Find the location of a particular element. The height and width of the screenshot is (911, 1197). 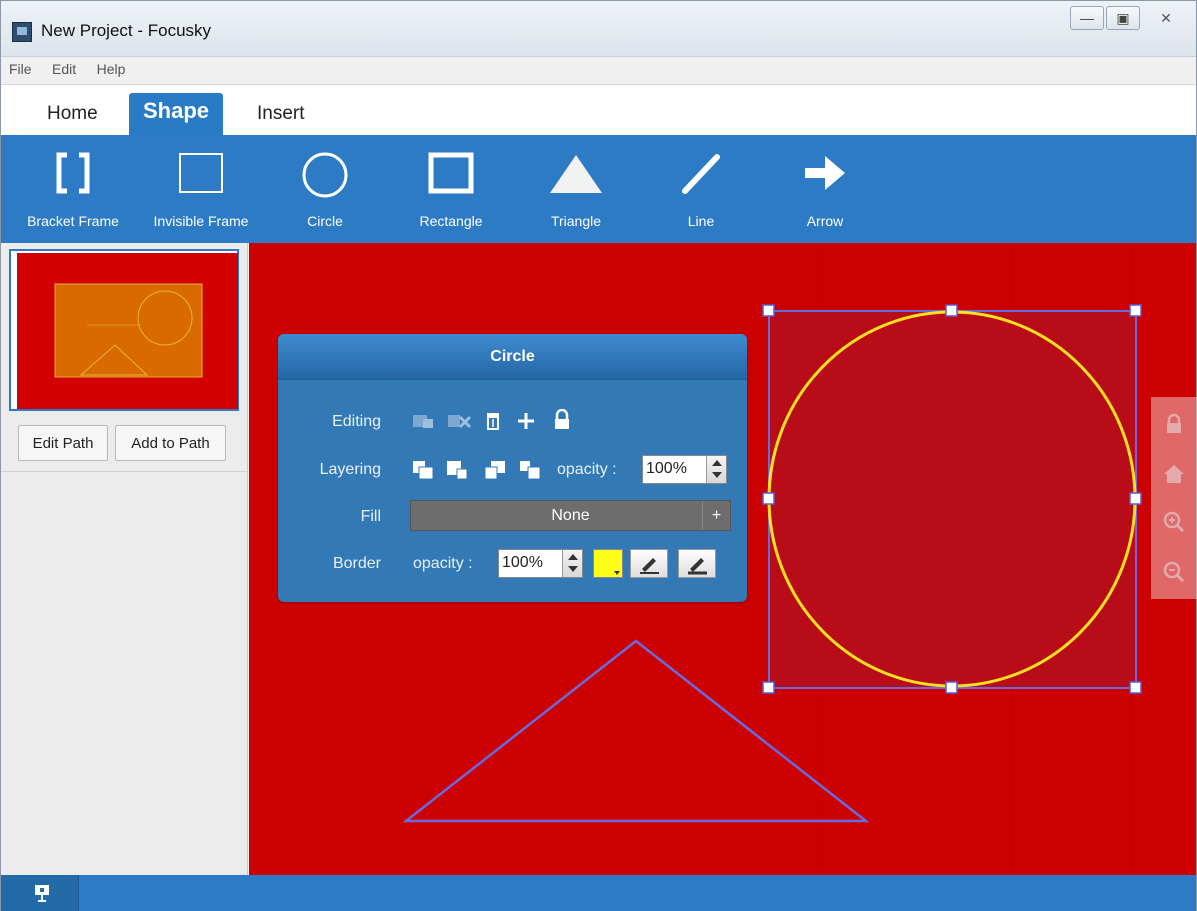

border-label: Border is located at coordinates (356, 563).